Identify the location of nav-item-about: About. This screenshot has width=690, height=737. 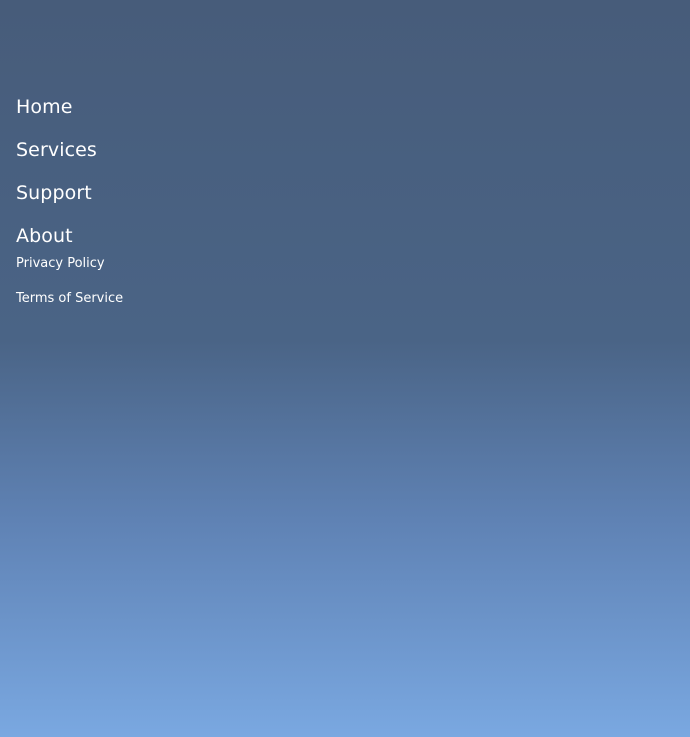
(69, 236).